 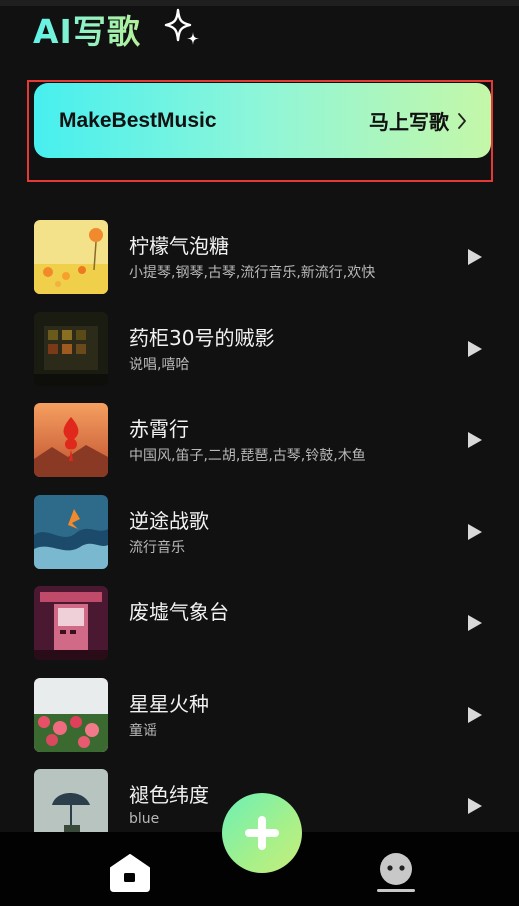 What do you see at coordinates (159, 365) in the screenshot?
I see `song-tags: 说唱,嘻哈` at bounding box center [159, 365].